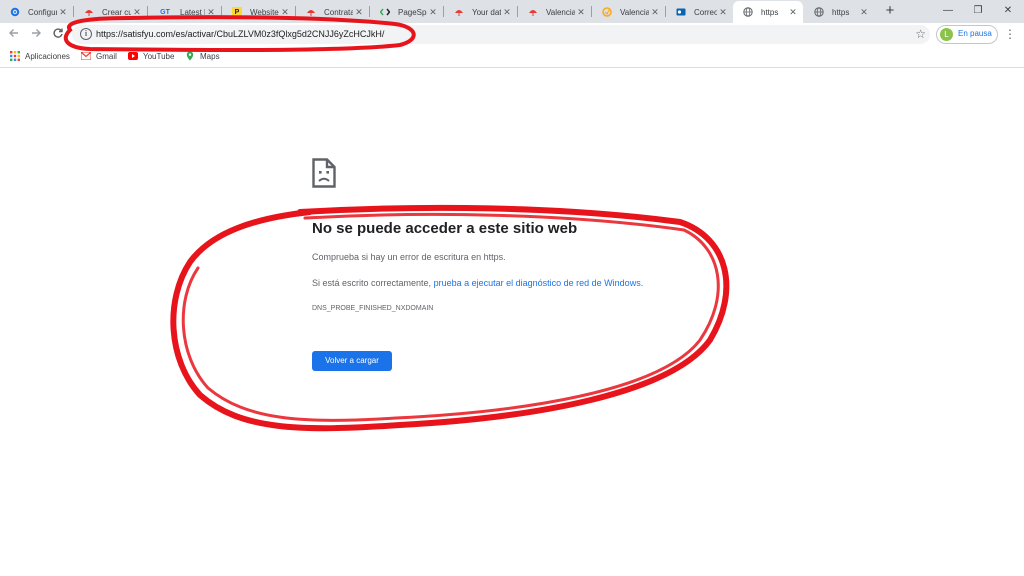 The width and height of the screenshot is (1024, 576). I want to click on tab-your-data: Your dat ✕, so click(480, 12).